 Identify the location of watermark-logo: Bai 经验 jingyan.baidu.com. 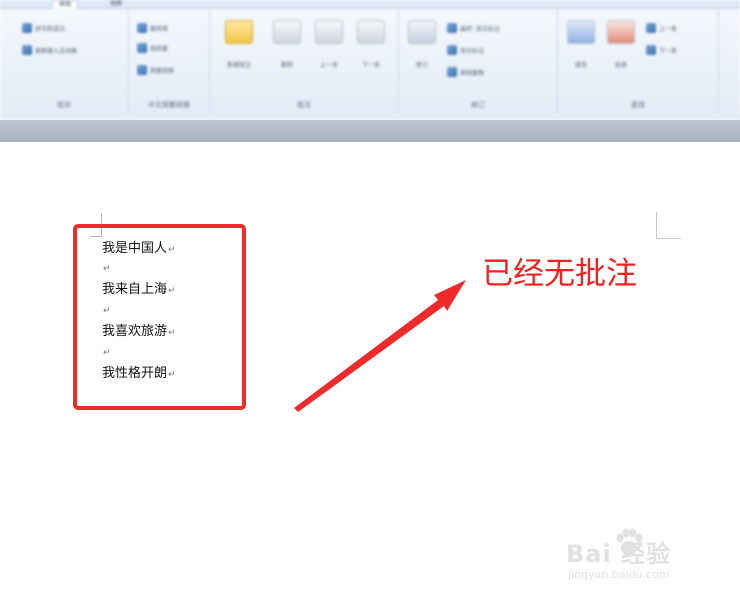
(645, 556).